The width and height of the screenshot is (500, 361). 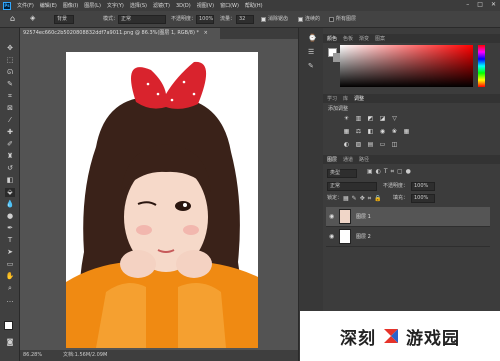 I want to click on menu-help: 帮助(H), so click(x=254, y=5).